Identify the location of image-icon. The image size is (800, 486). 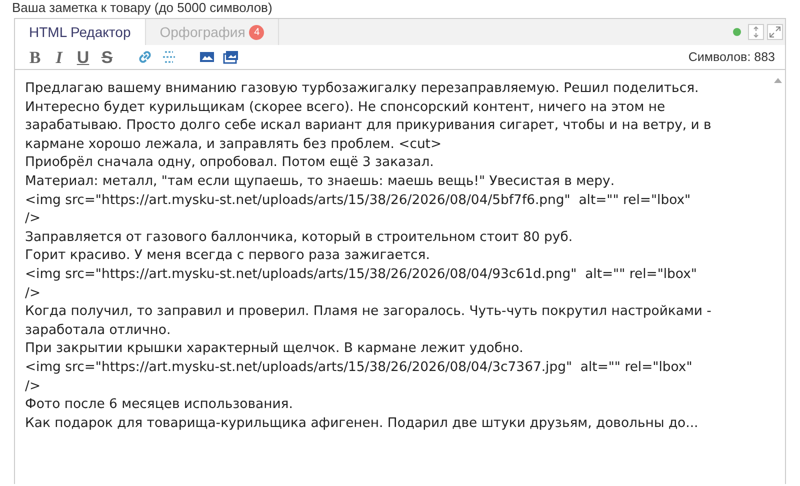
(207, 57).